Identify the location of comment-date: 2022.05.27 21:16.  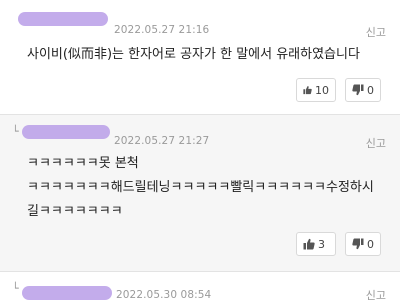
(162, 30).